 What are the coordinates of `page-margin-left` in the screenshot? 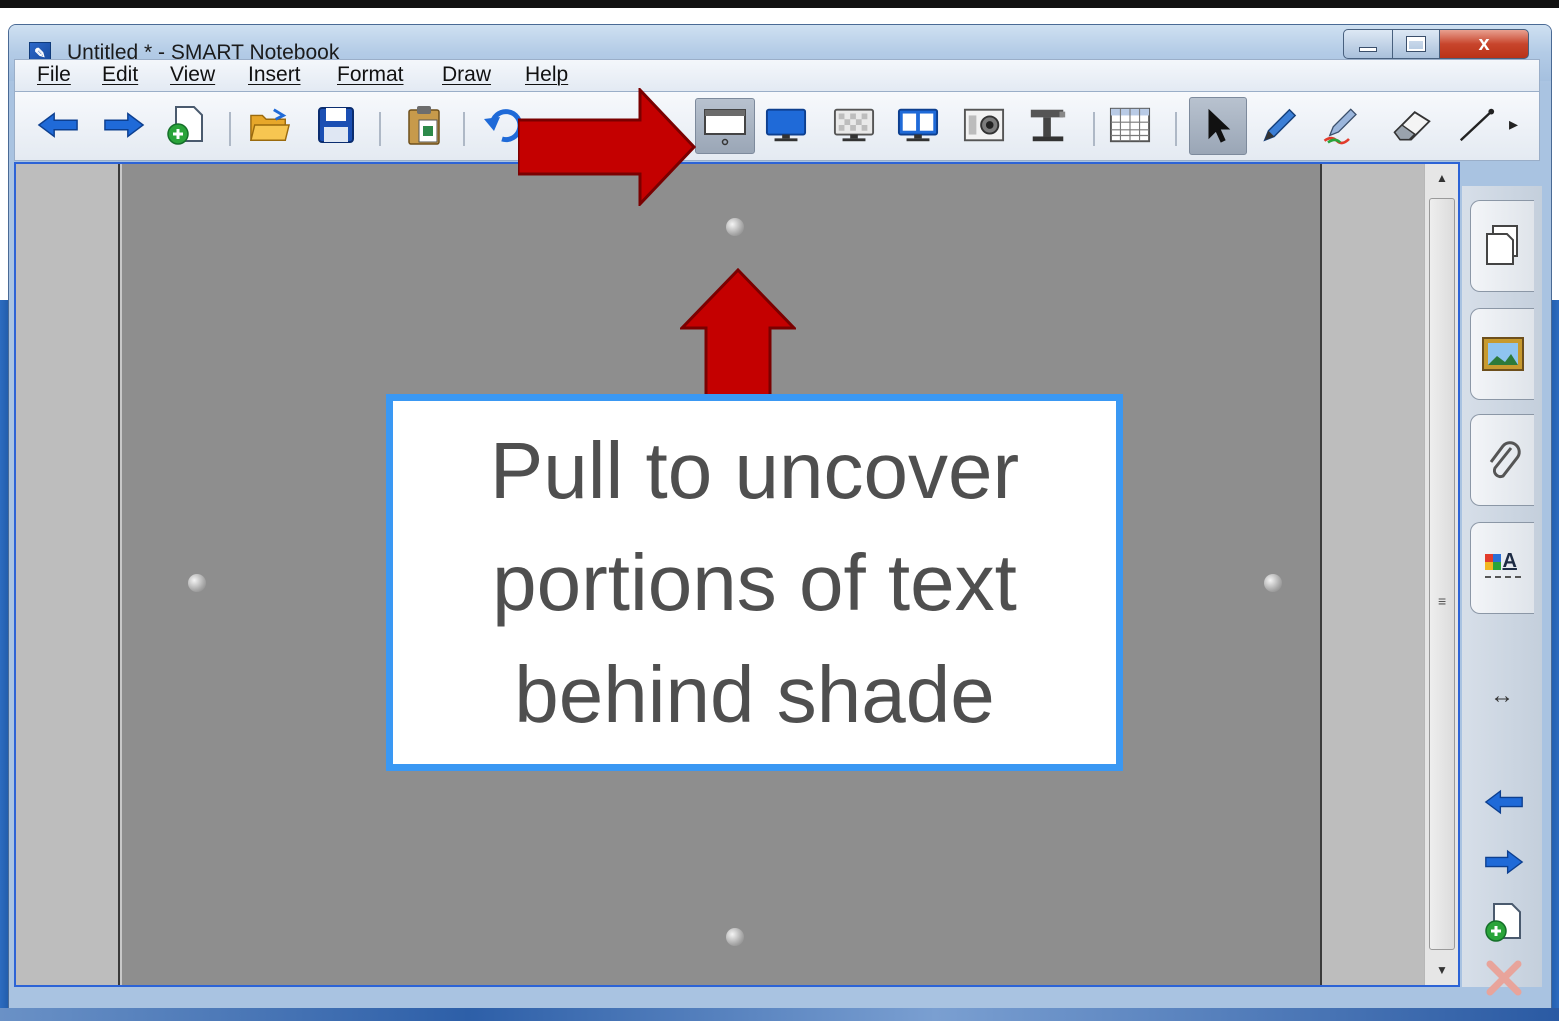 It's located at (68, 574).